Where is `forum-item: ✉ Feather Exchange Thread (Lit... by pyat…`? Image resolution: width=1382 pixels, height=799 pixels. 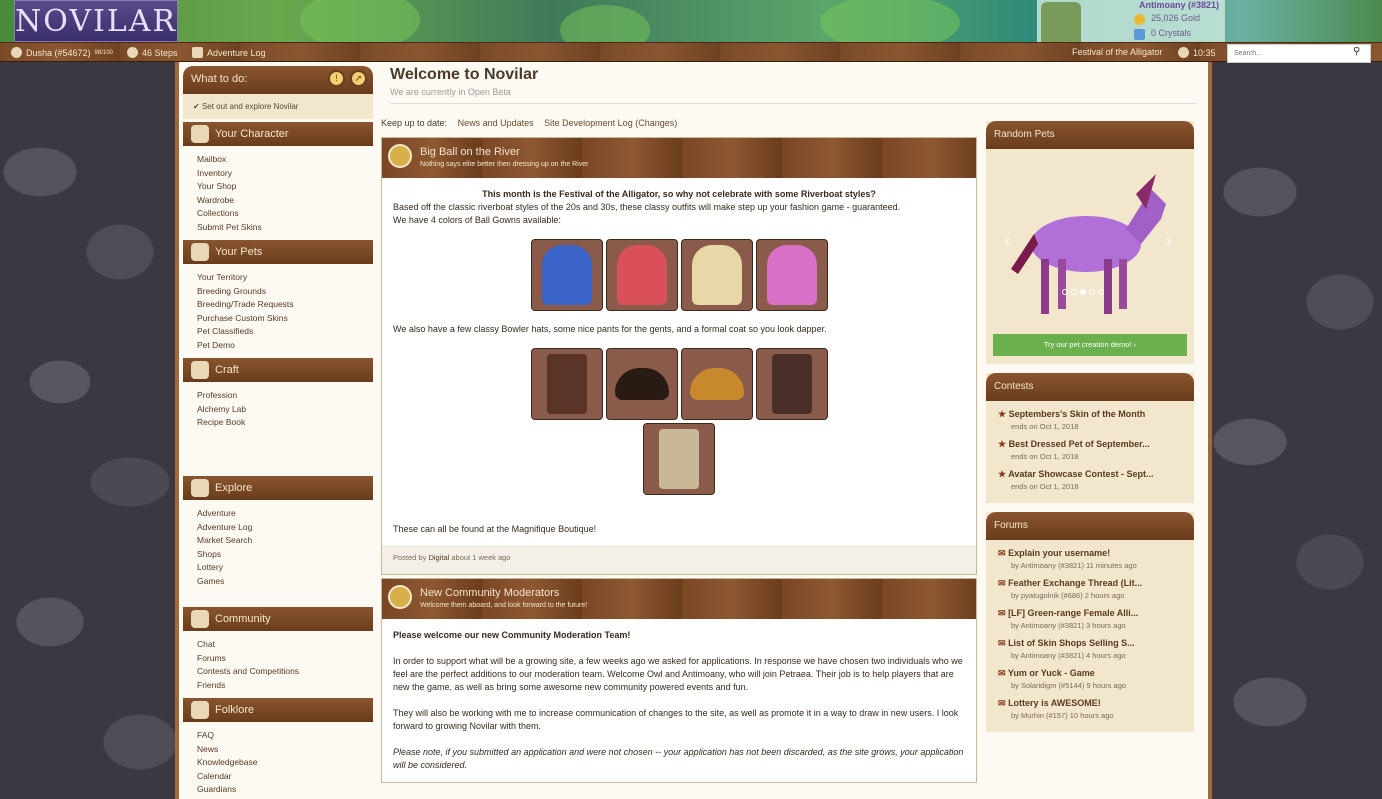
forum-item: ✉ Feather Exchange Thread (Lit... by pyat… is located at coordinates (1090, 589).